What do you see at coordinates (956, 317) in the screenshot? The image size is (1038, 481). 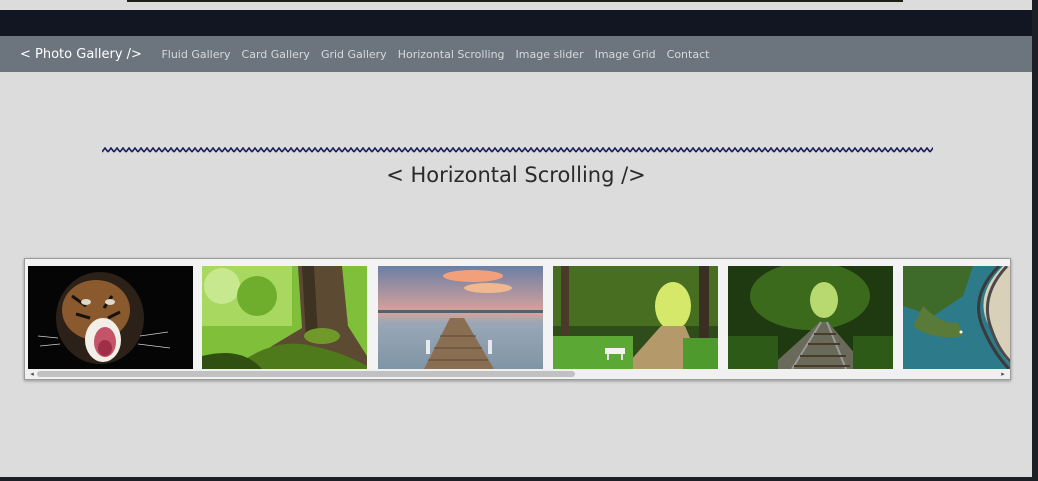 I see `gallery-photo-coastal-highway` at bounding box center [956, 317].